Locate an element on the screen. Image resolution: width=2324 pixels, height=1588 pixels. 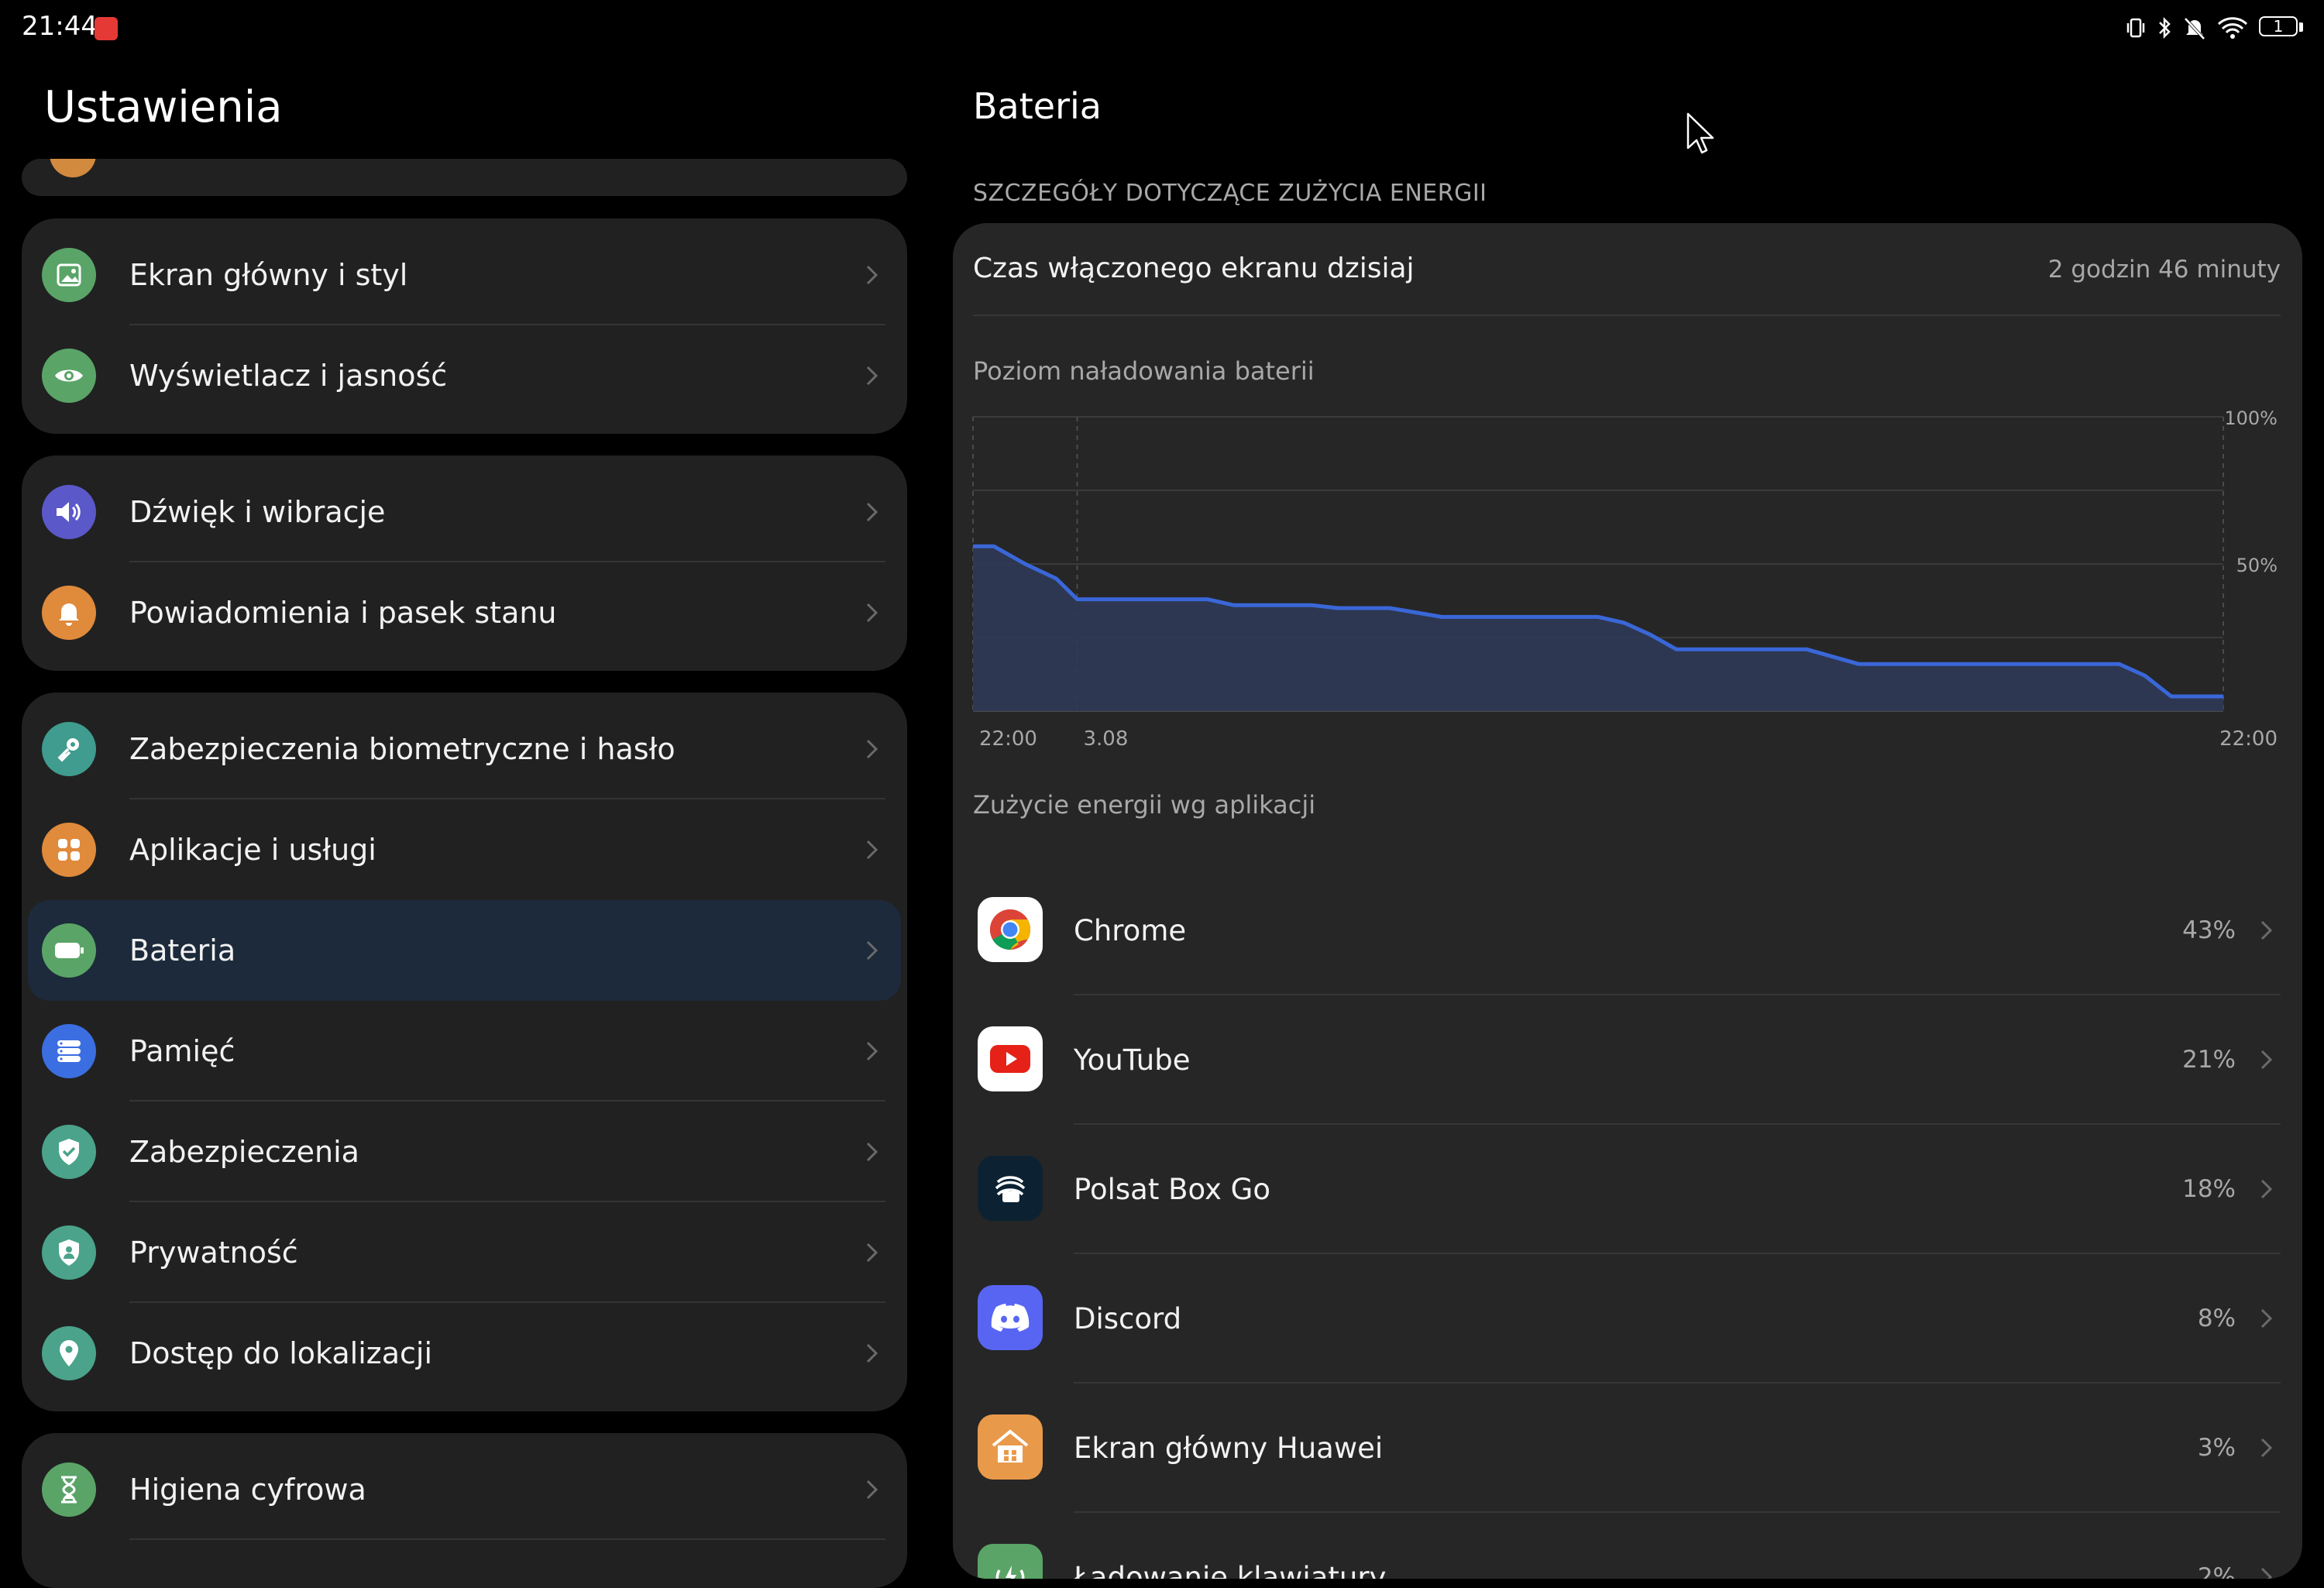
settings-item-digital-balance: Higiena cyfrowa is located at coordinates (464, 1489).